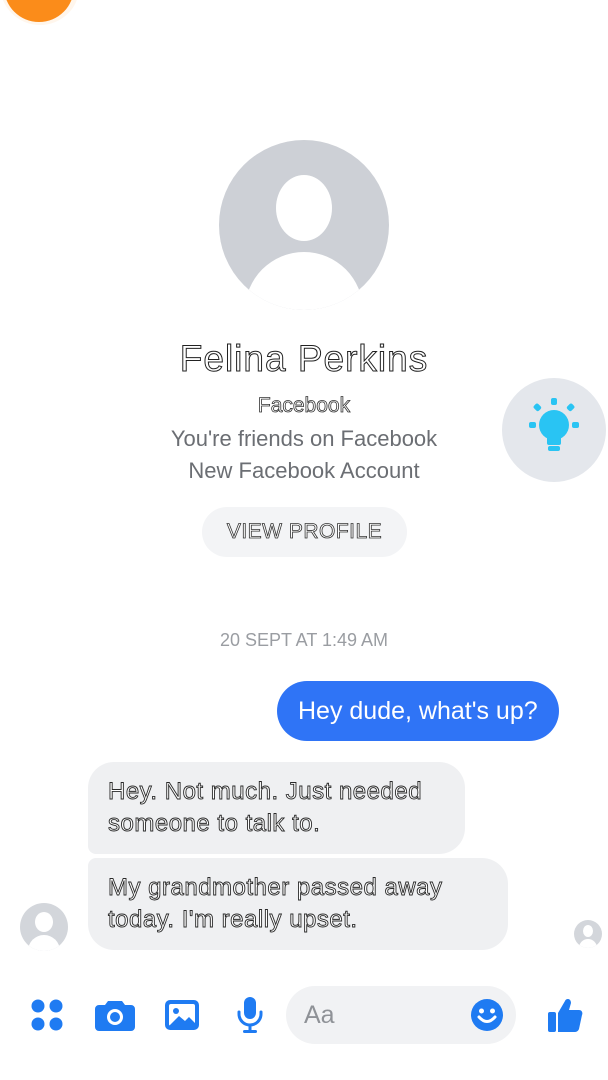 This screenshot has height=1080, width=608. Describe the element at coordinates (304, 532) in the screenshot. I see `view-profile-button: VIEW PROFILE` at that location.